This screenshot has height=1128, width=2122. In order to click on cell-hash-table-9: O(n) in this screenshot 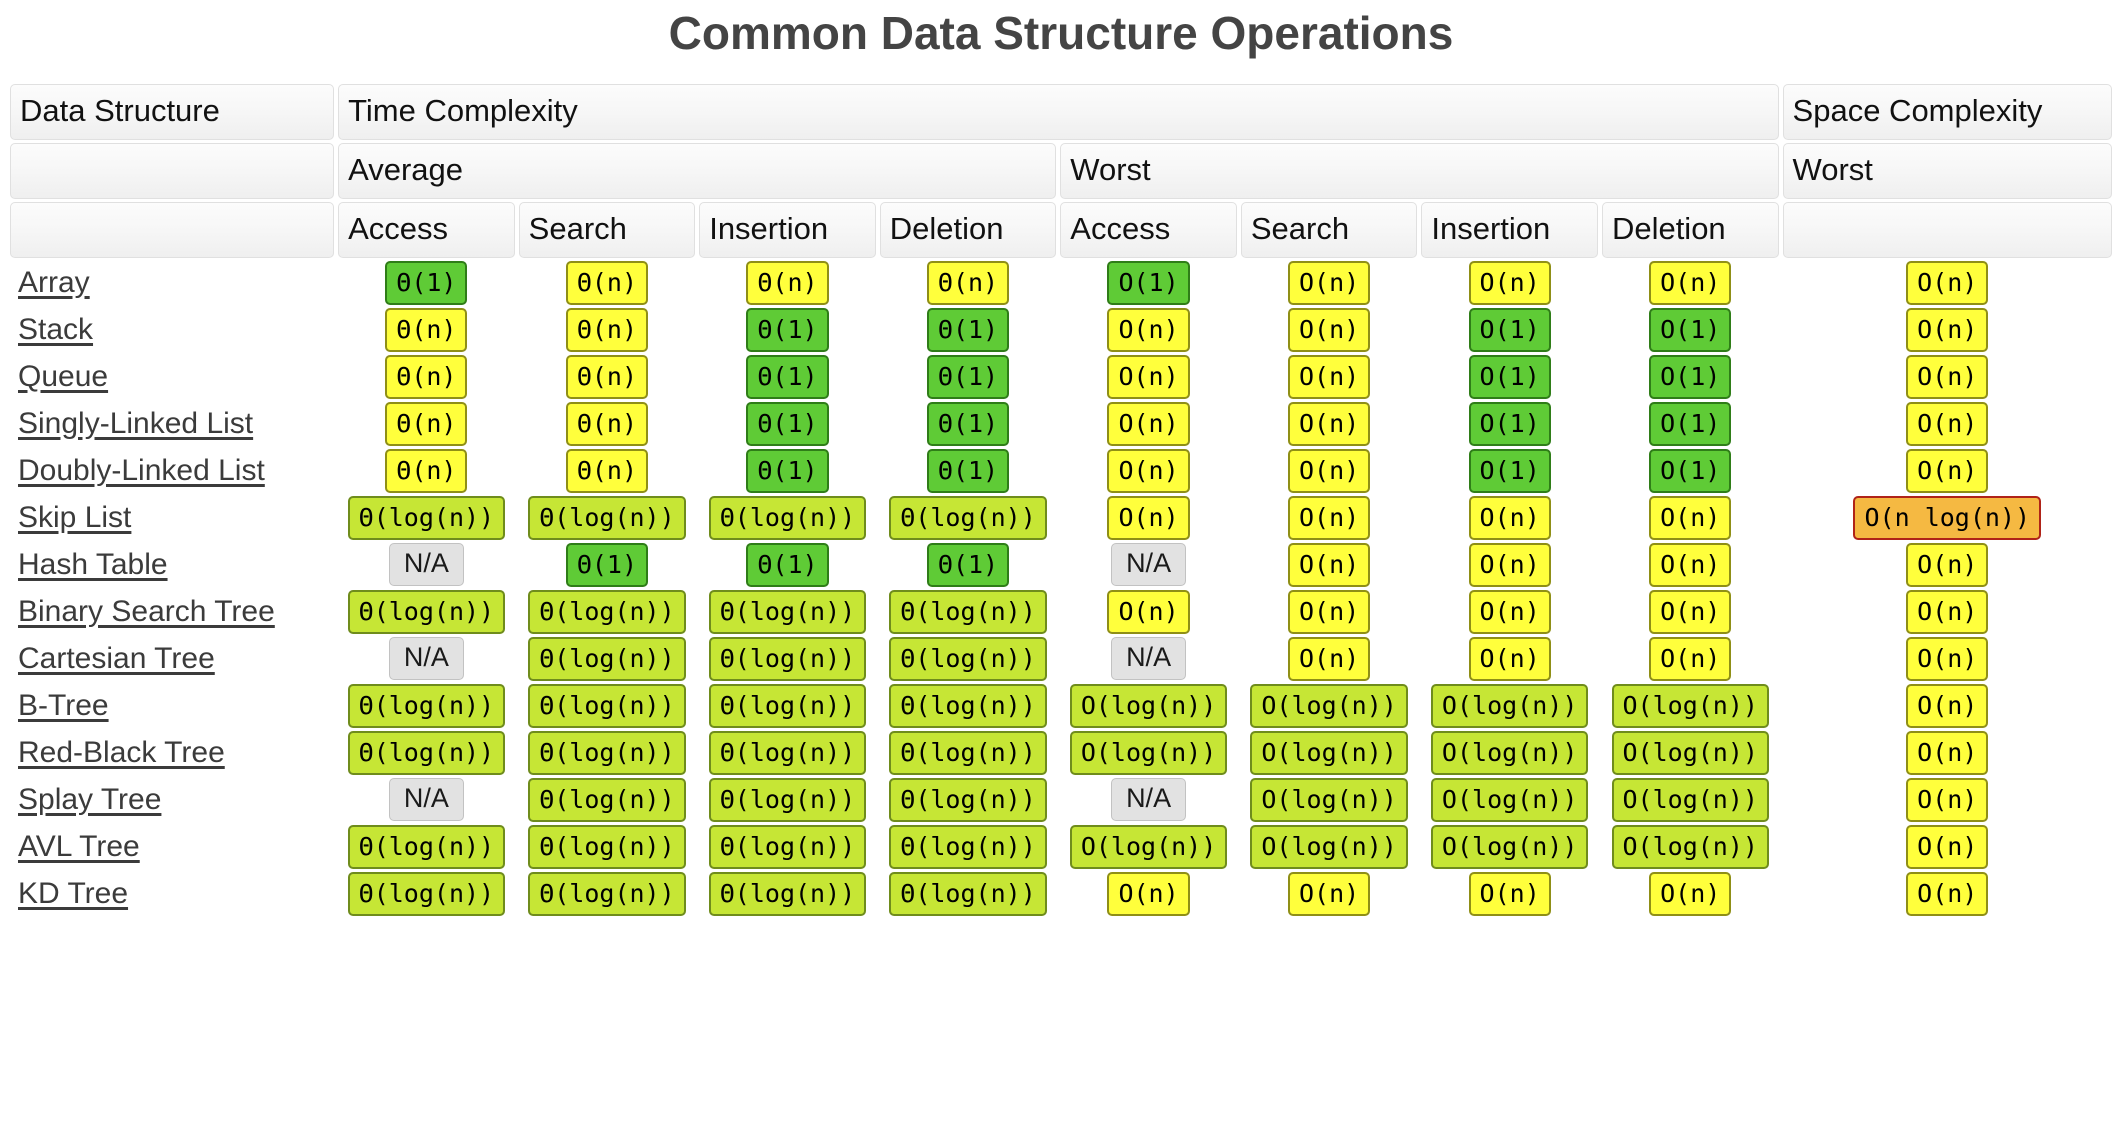, I will do `click(1947, 564)`.